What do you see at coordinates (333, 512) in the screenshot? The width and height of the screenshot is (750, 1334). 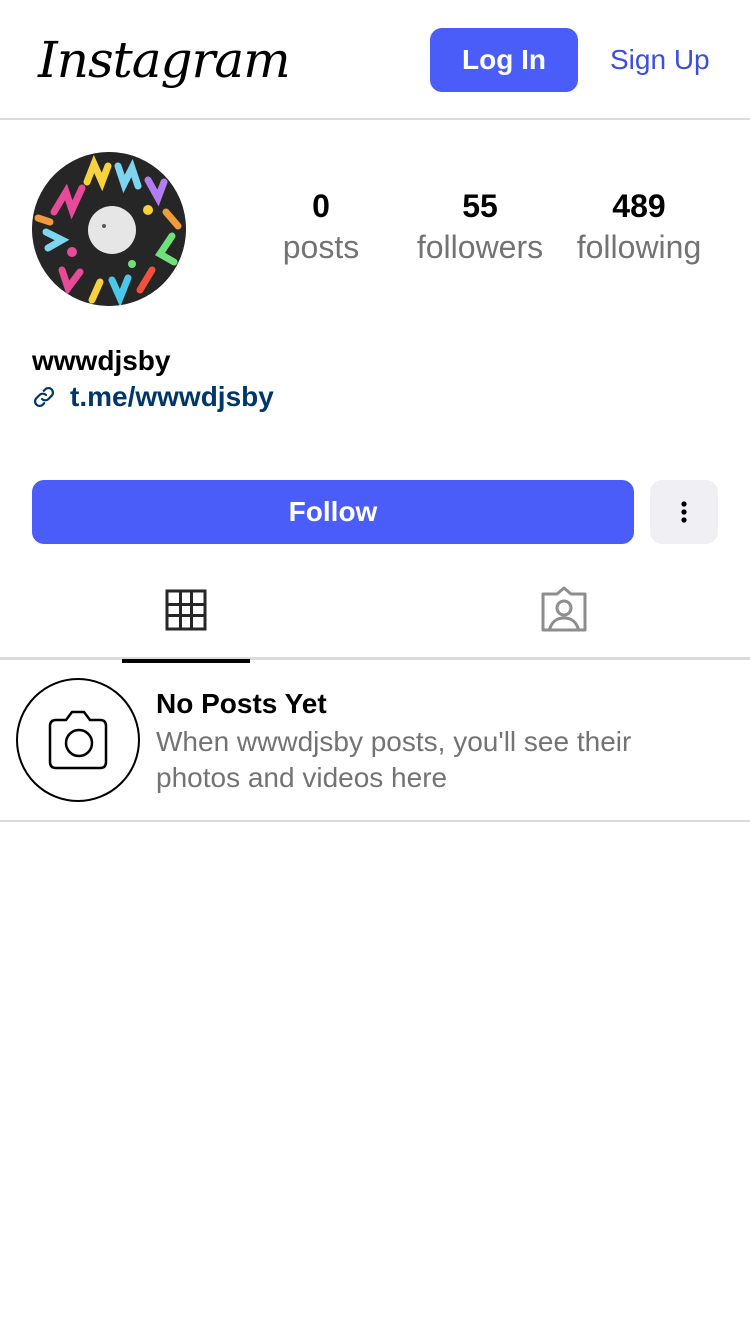 I see `follow-button: Follow` at bounding box center [333, 512].